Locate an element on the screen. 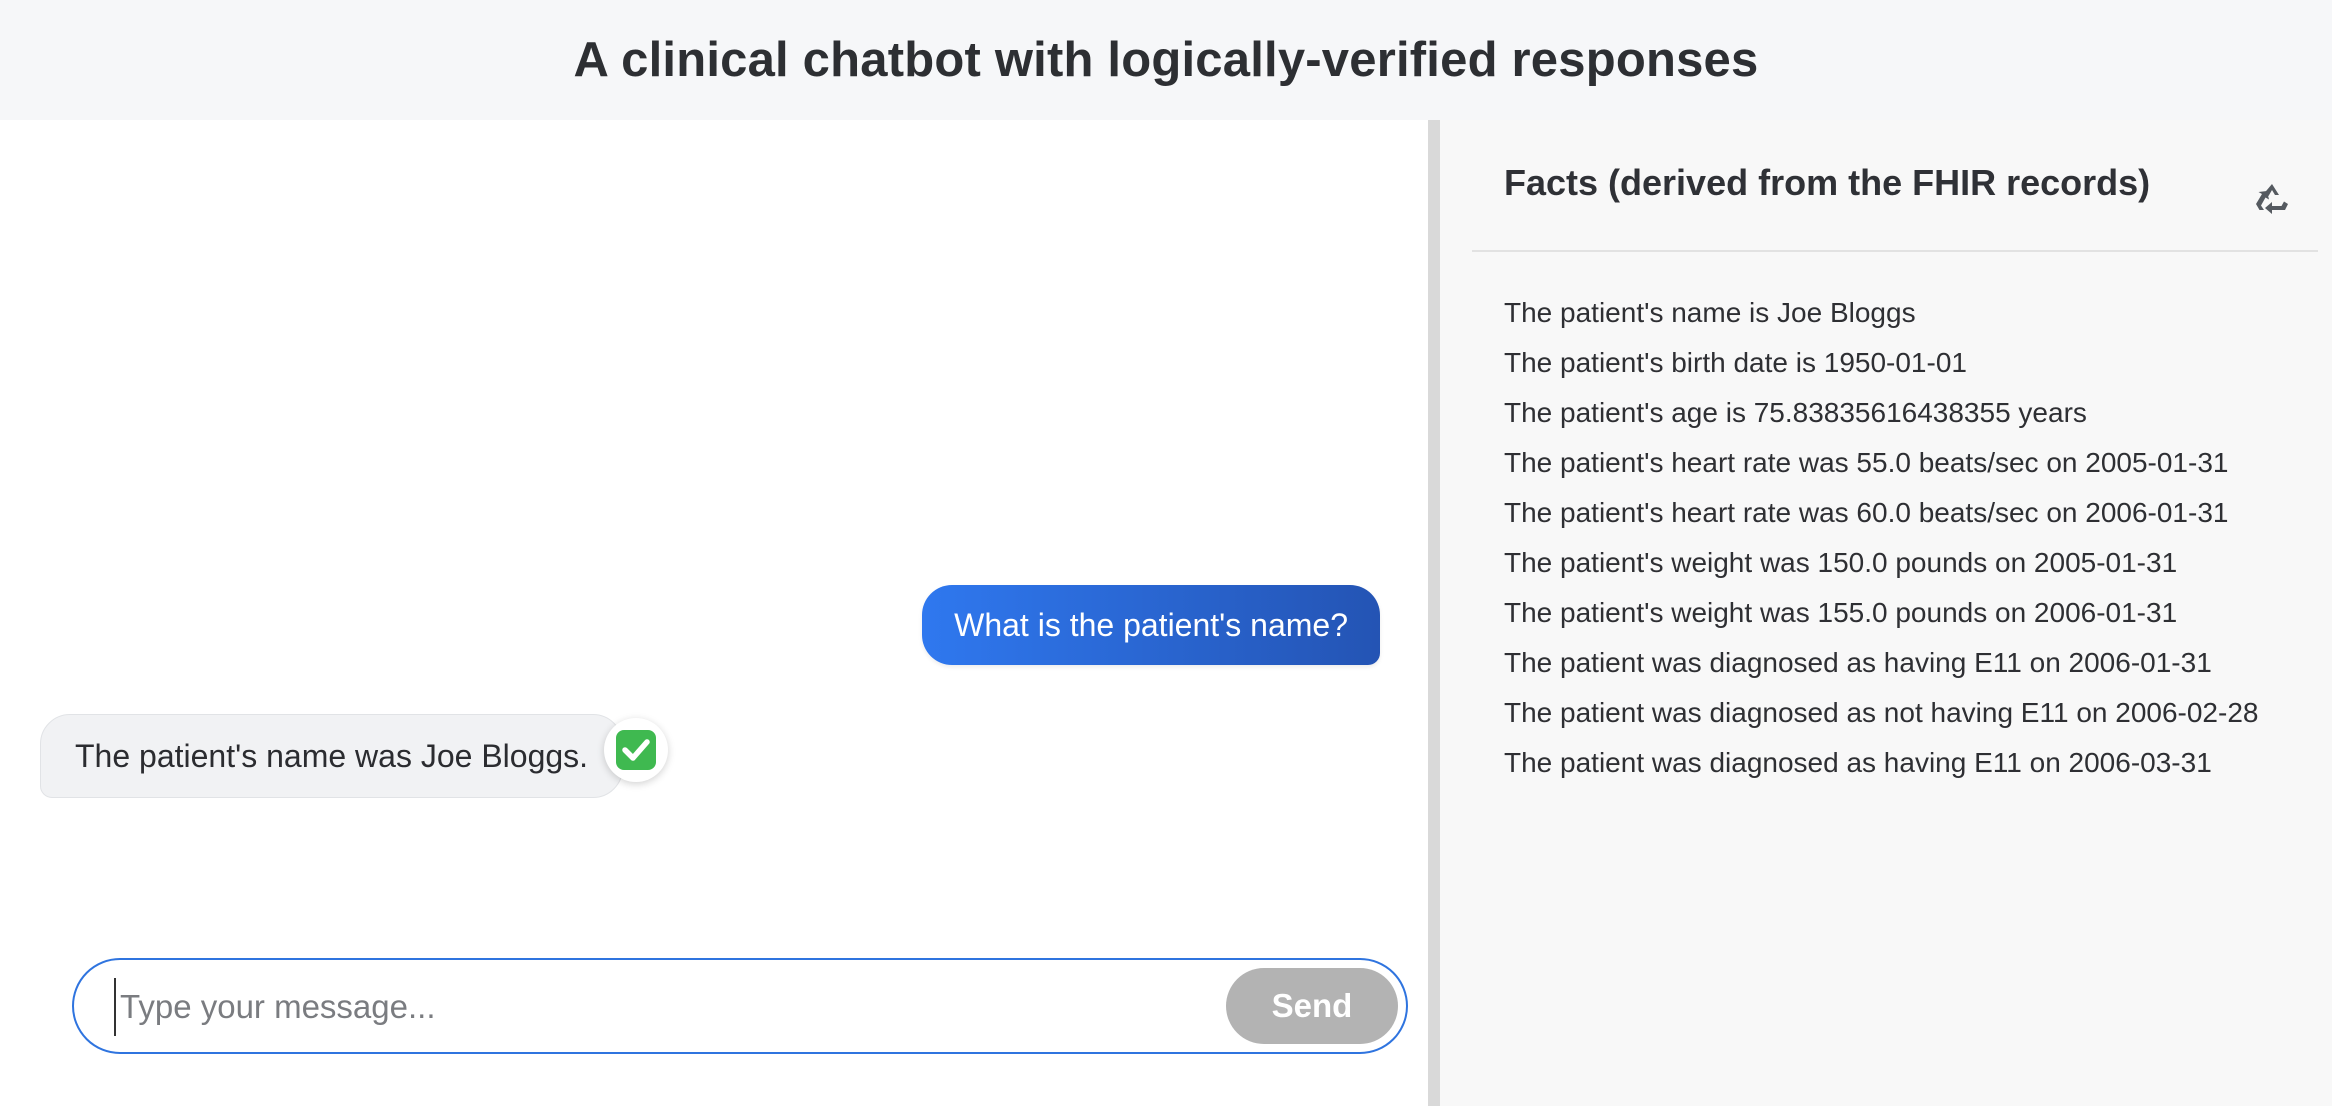  verified-badge is located at coordinates (636, 750).